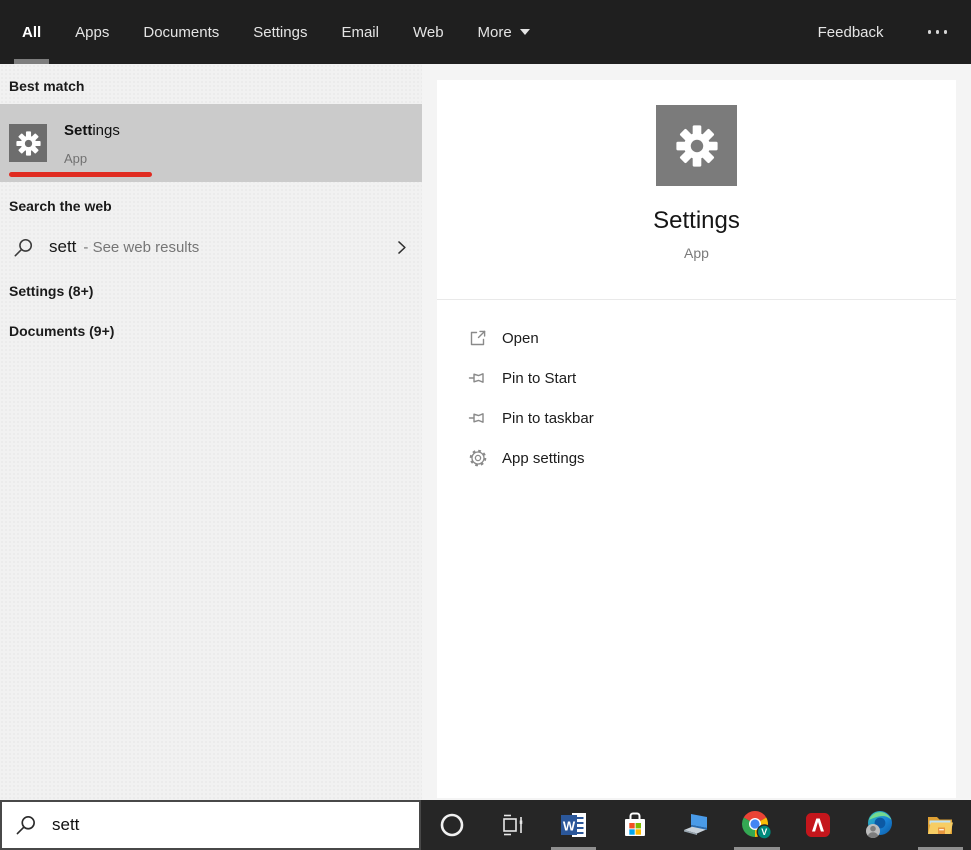 Image resolution: width=971 pixels, height=850 pixels. I want to click on group-documents-label: Documents (9+), so click(62, 331).